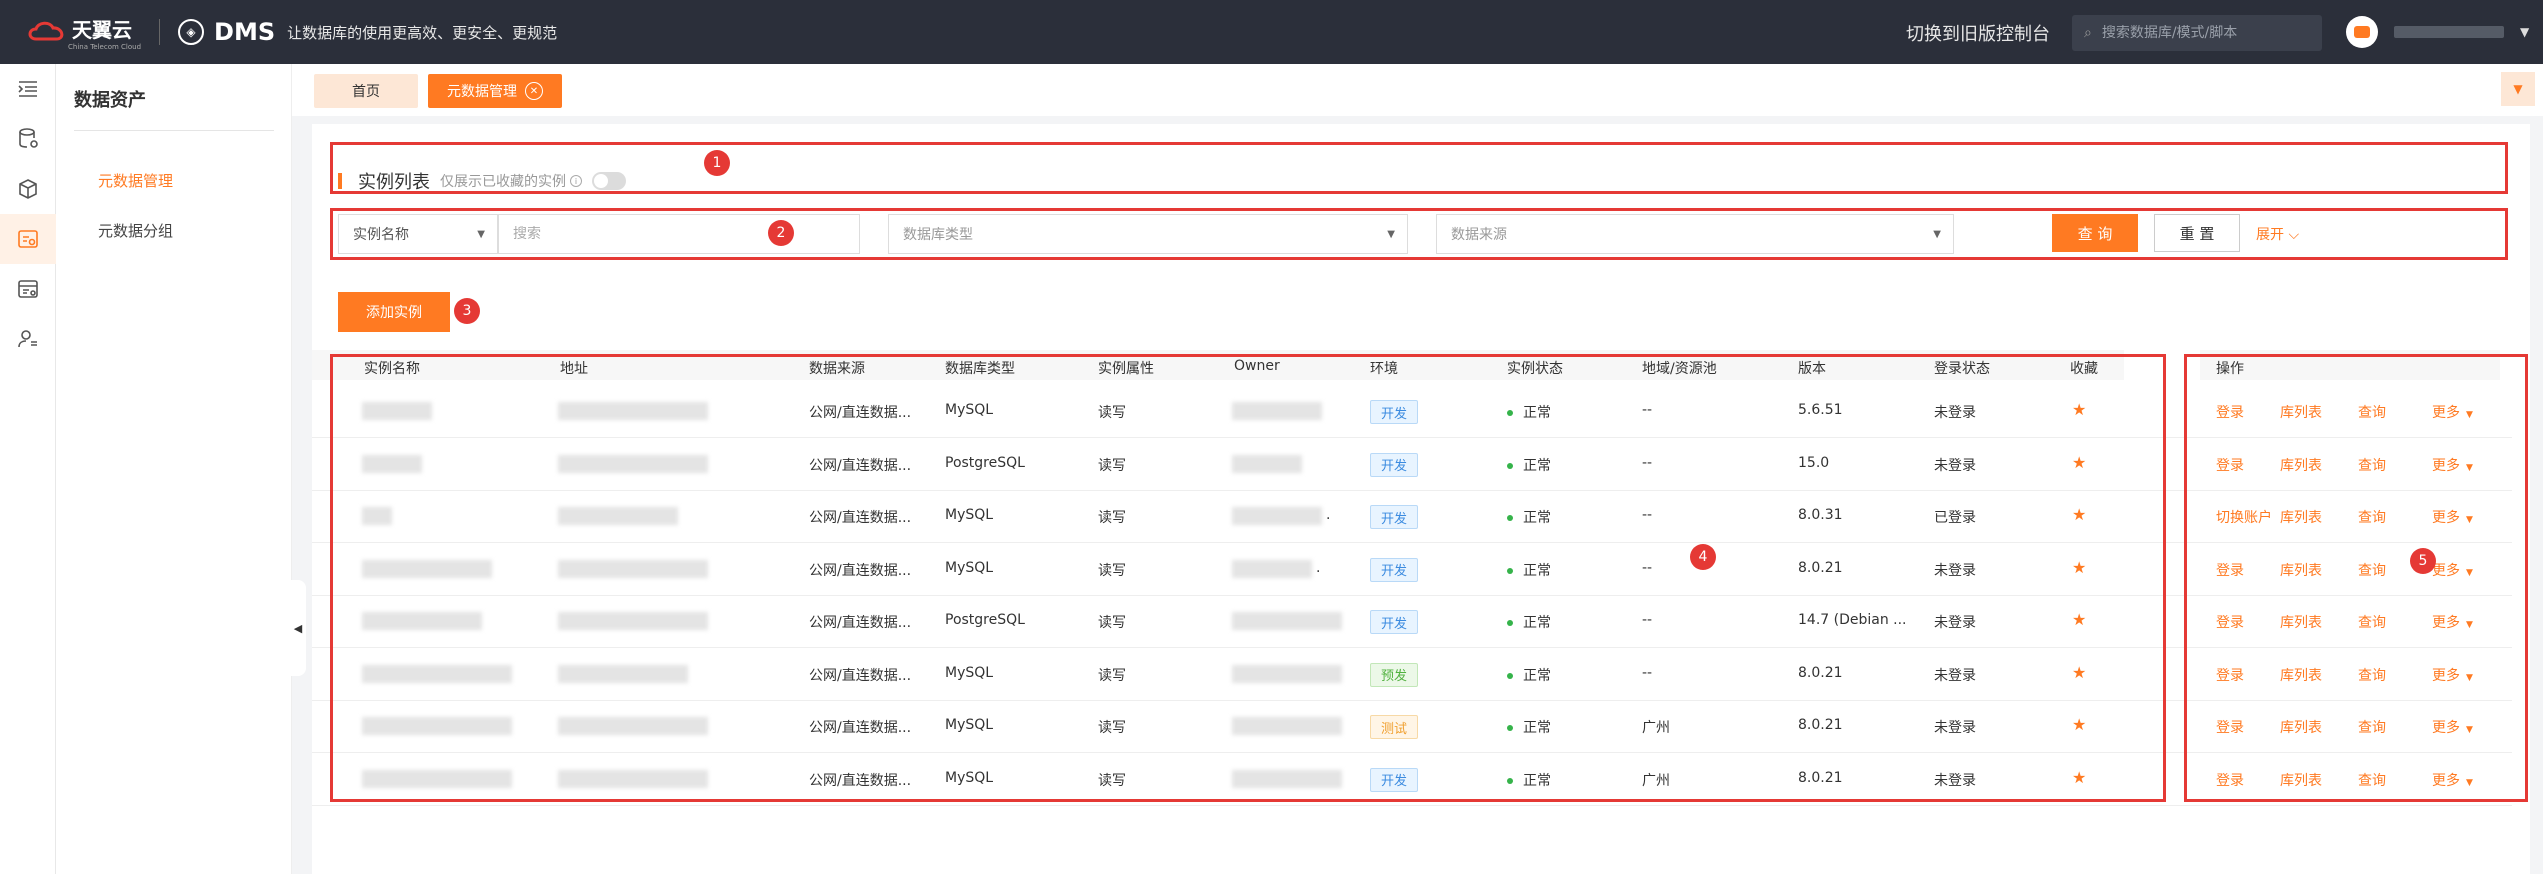  What do you see at coordinates (298, 628) in the screenshot?
I see `collapse-sidebar-button: ◀` at bounding box center [298, 628].